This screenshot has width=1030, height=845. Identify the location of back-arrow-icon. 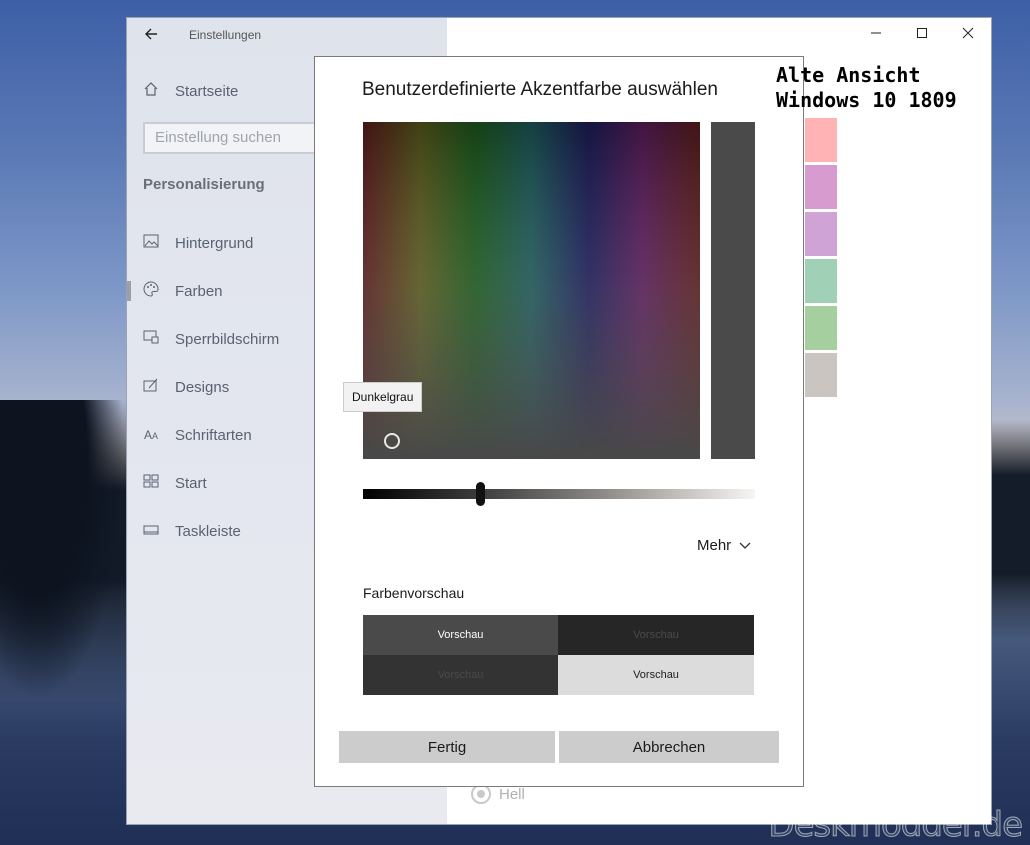
(151, 35).